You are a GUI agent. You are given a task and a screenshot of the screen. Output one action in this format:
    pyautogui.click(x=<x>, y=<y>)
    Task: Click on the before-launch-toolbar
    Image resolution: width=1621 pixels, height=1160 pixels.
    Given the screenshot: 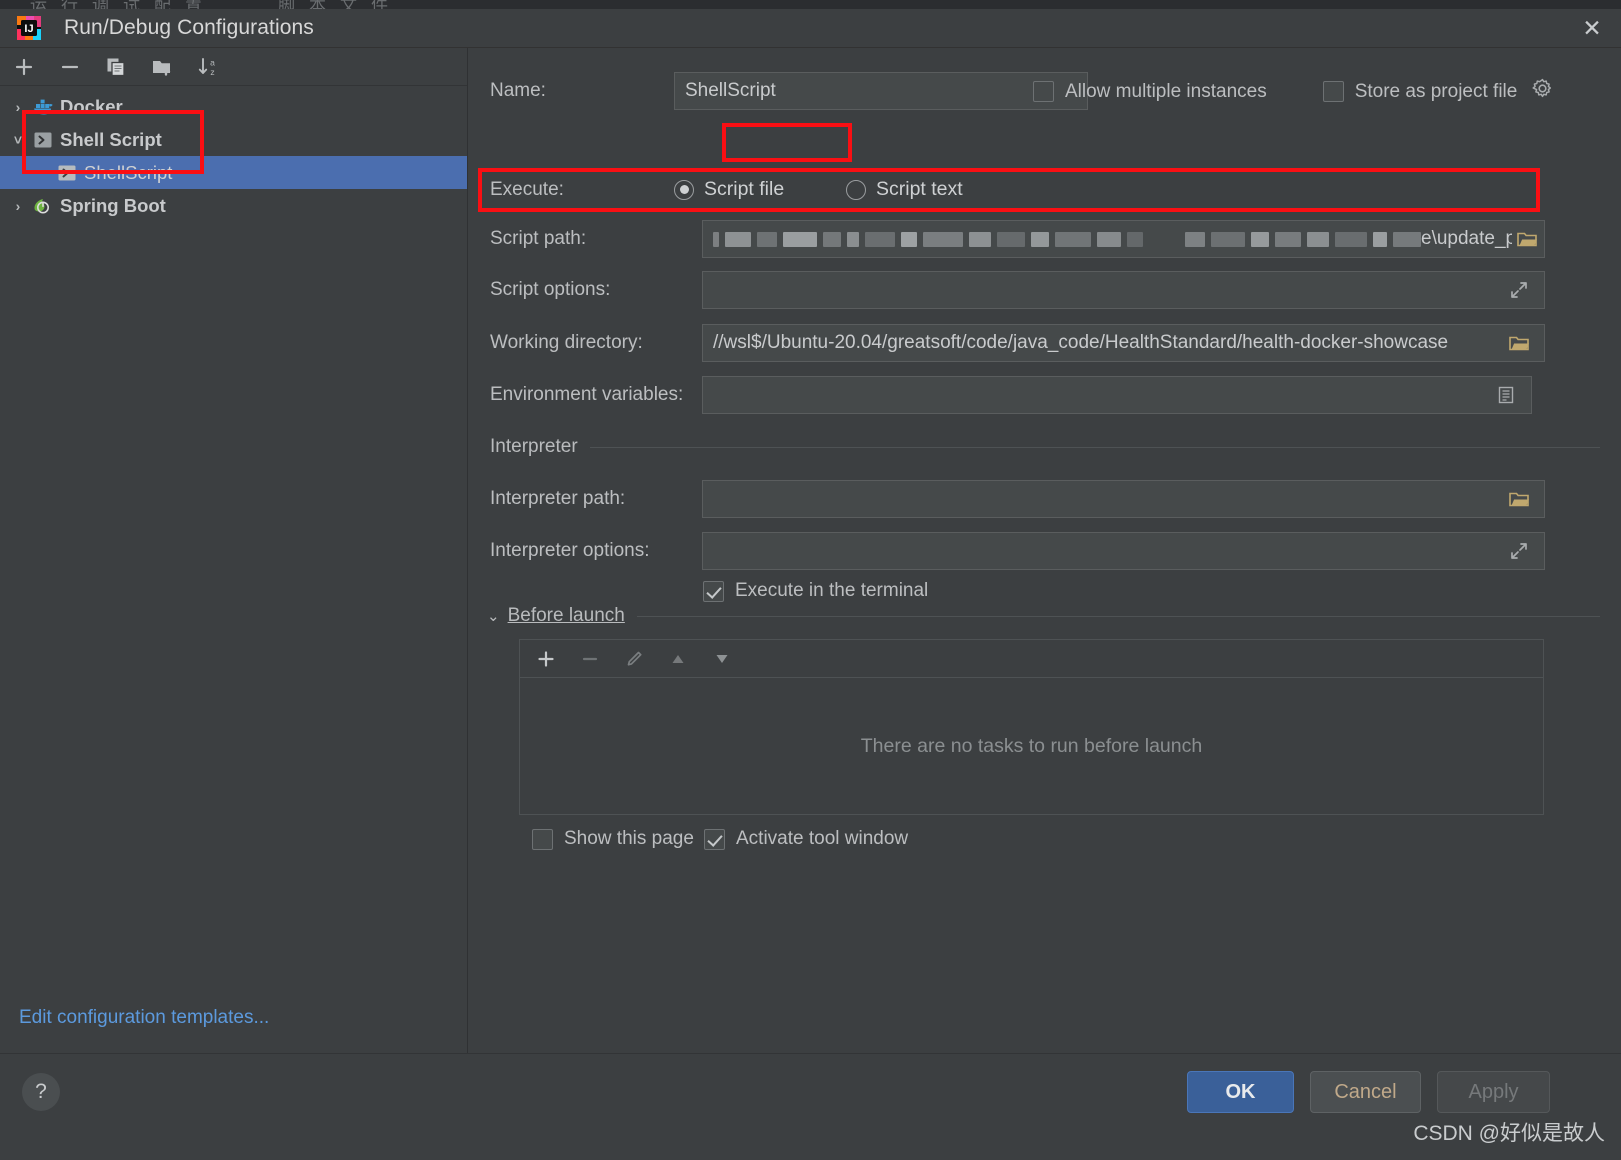 What is the action you would take?
    pyautogui.click(x=1031, y=659)
    